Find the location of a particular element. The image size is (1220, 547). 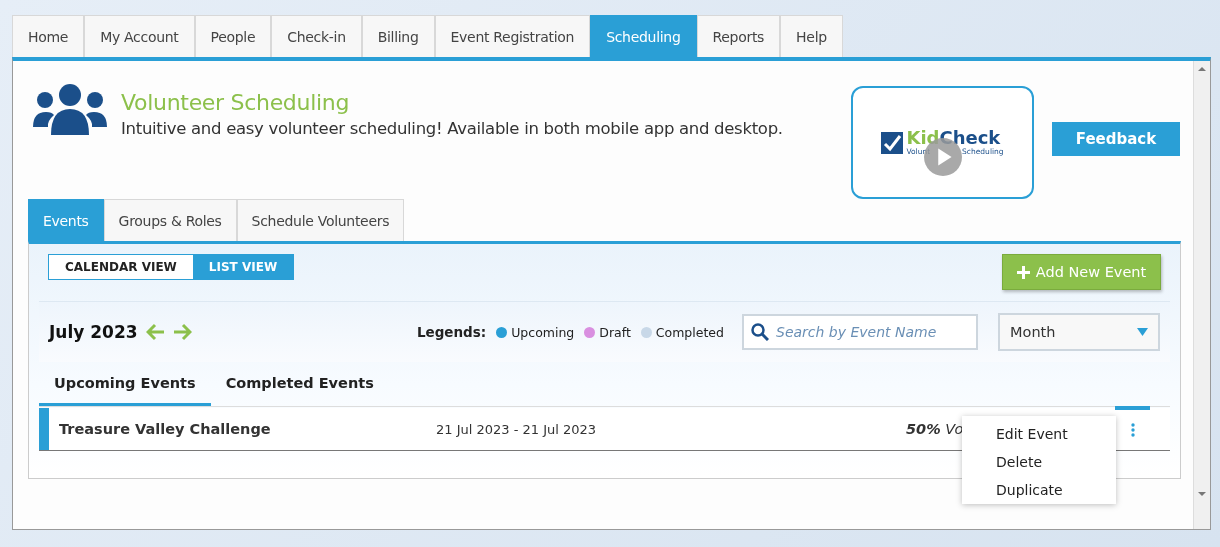

section-tab: Groups & Roles is located at coordinates (170, 220).